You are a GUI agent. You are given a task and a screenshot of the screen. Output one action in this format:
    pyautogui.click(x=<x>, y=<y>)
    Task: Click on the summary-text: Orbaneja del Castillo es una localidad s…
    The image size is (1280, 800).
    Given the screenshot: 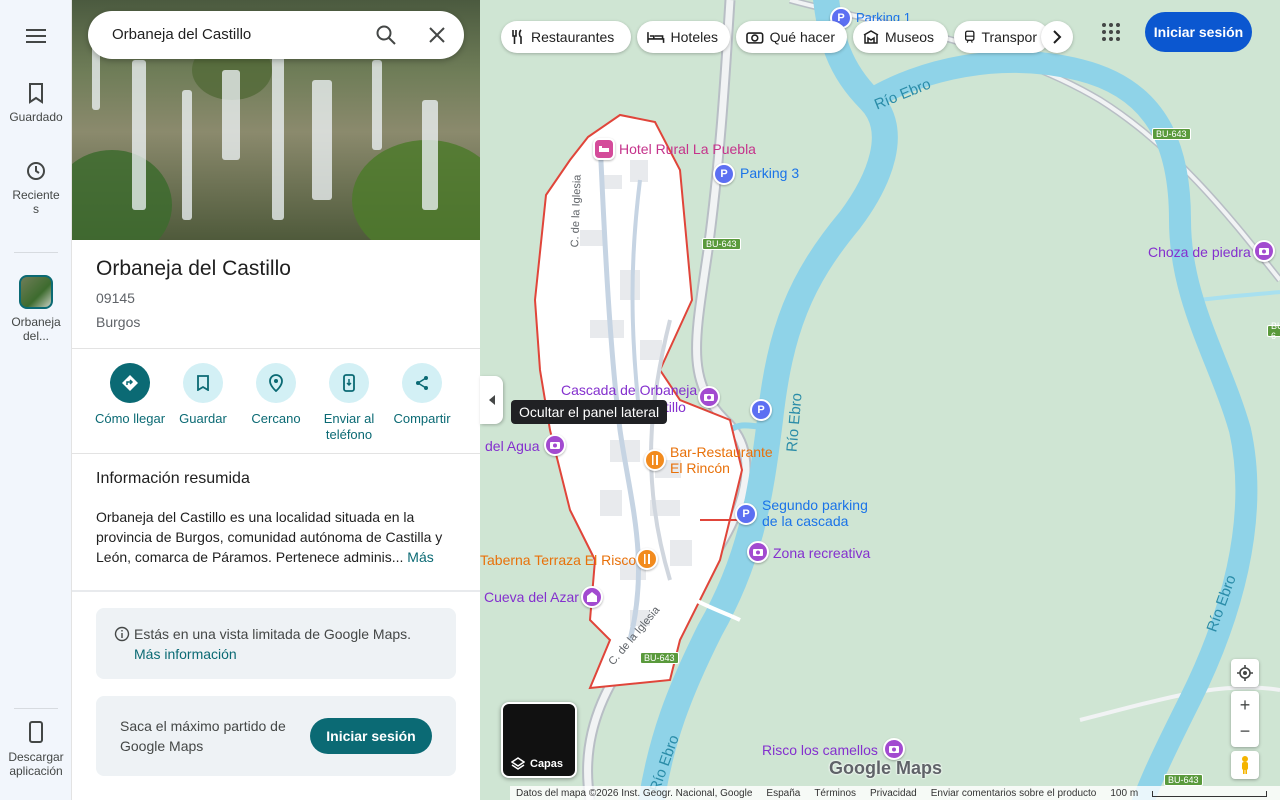 What is the action you would take?
    pyautogui.click(x=269, y=537)
    